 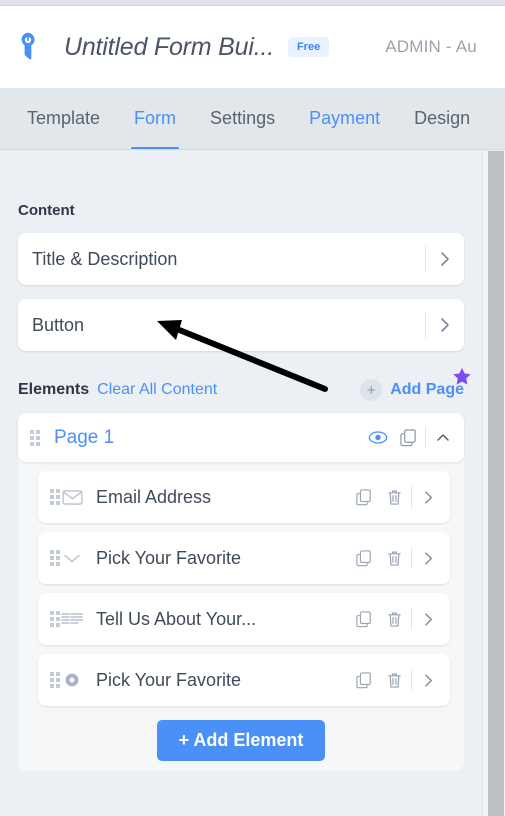 I want to click on element-row-single-choice: Pick Your Favorite, so click(x=244, y=680).